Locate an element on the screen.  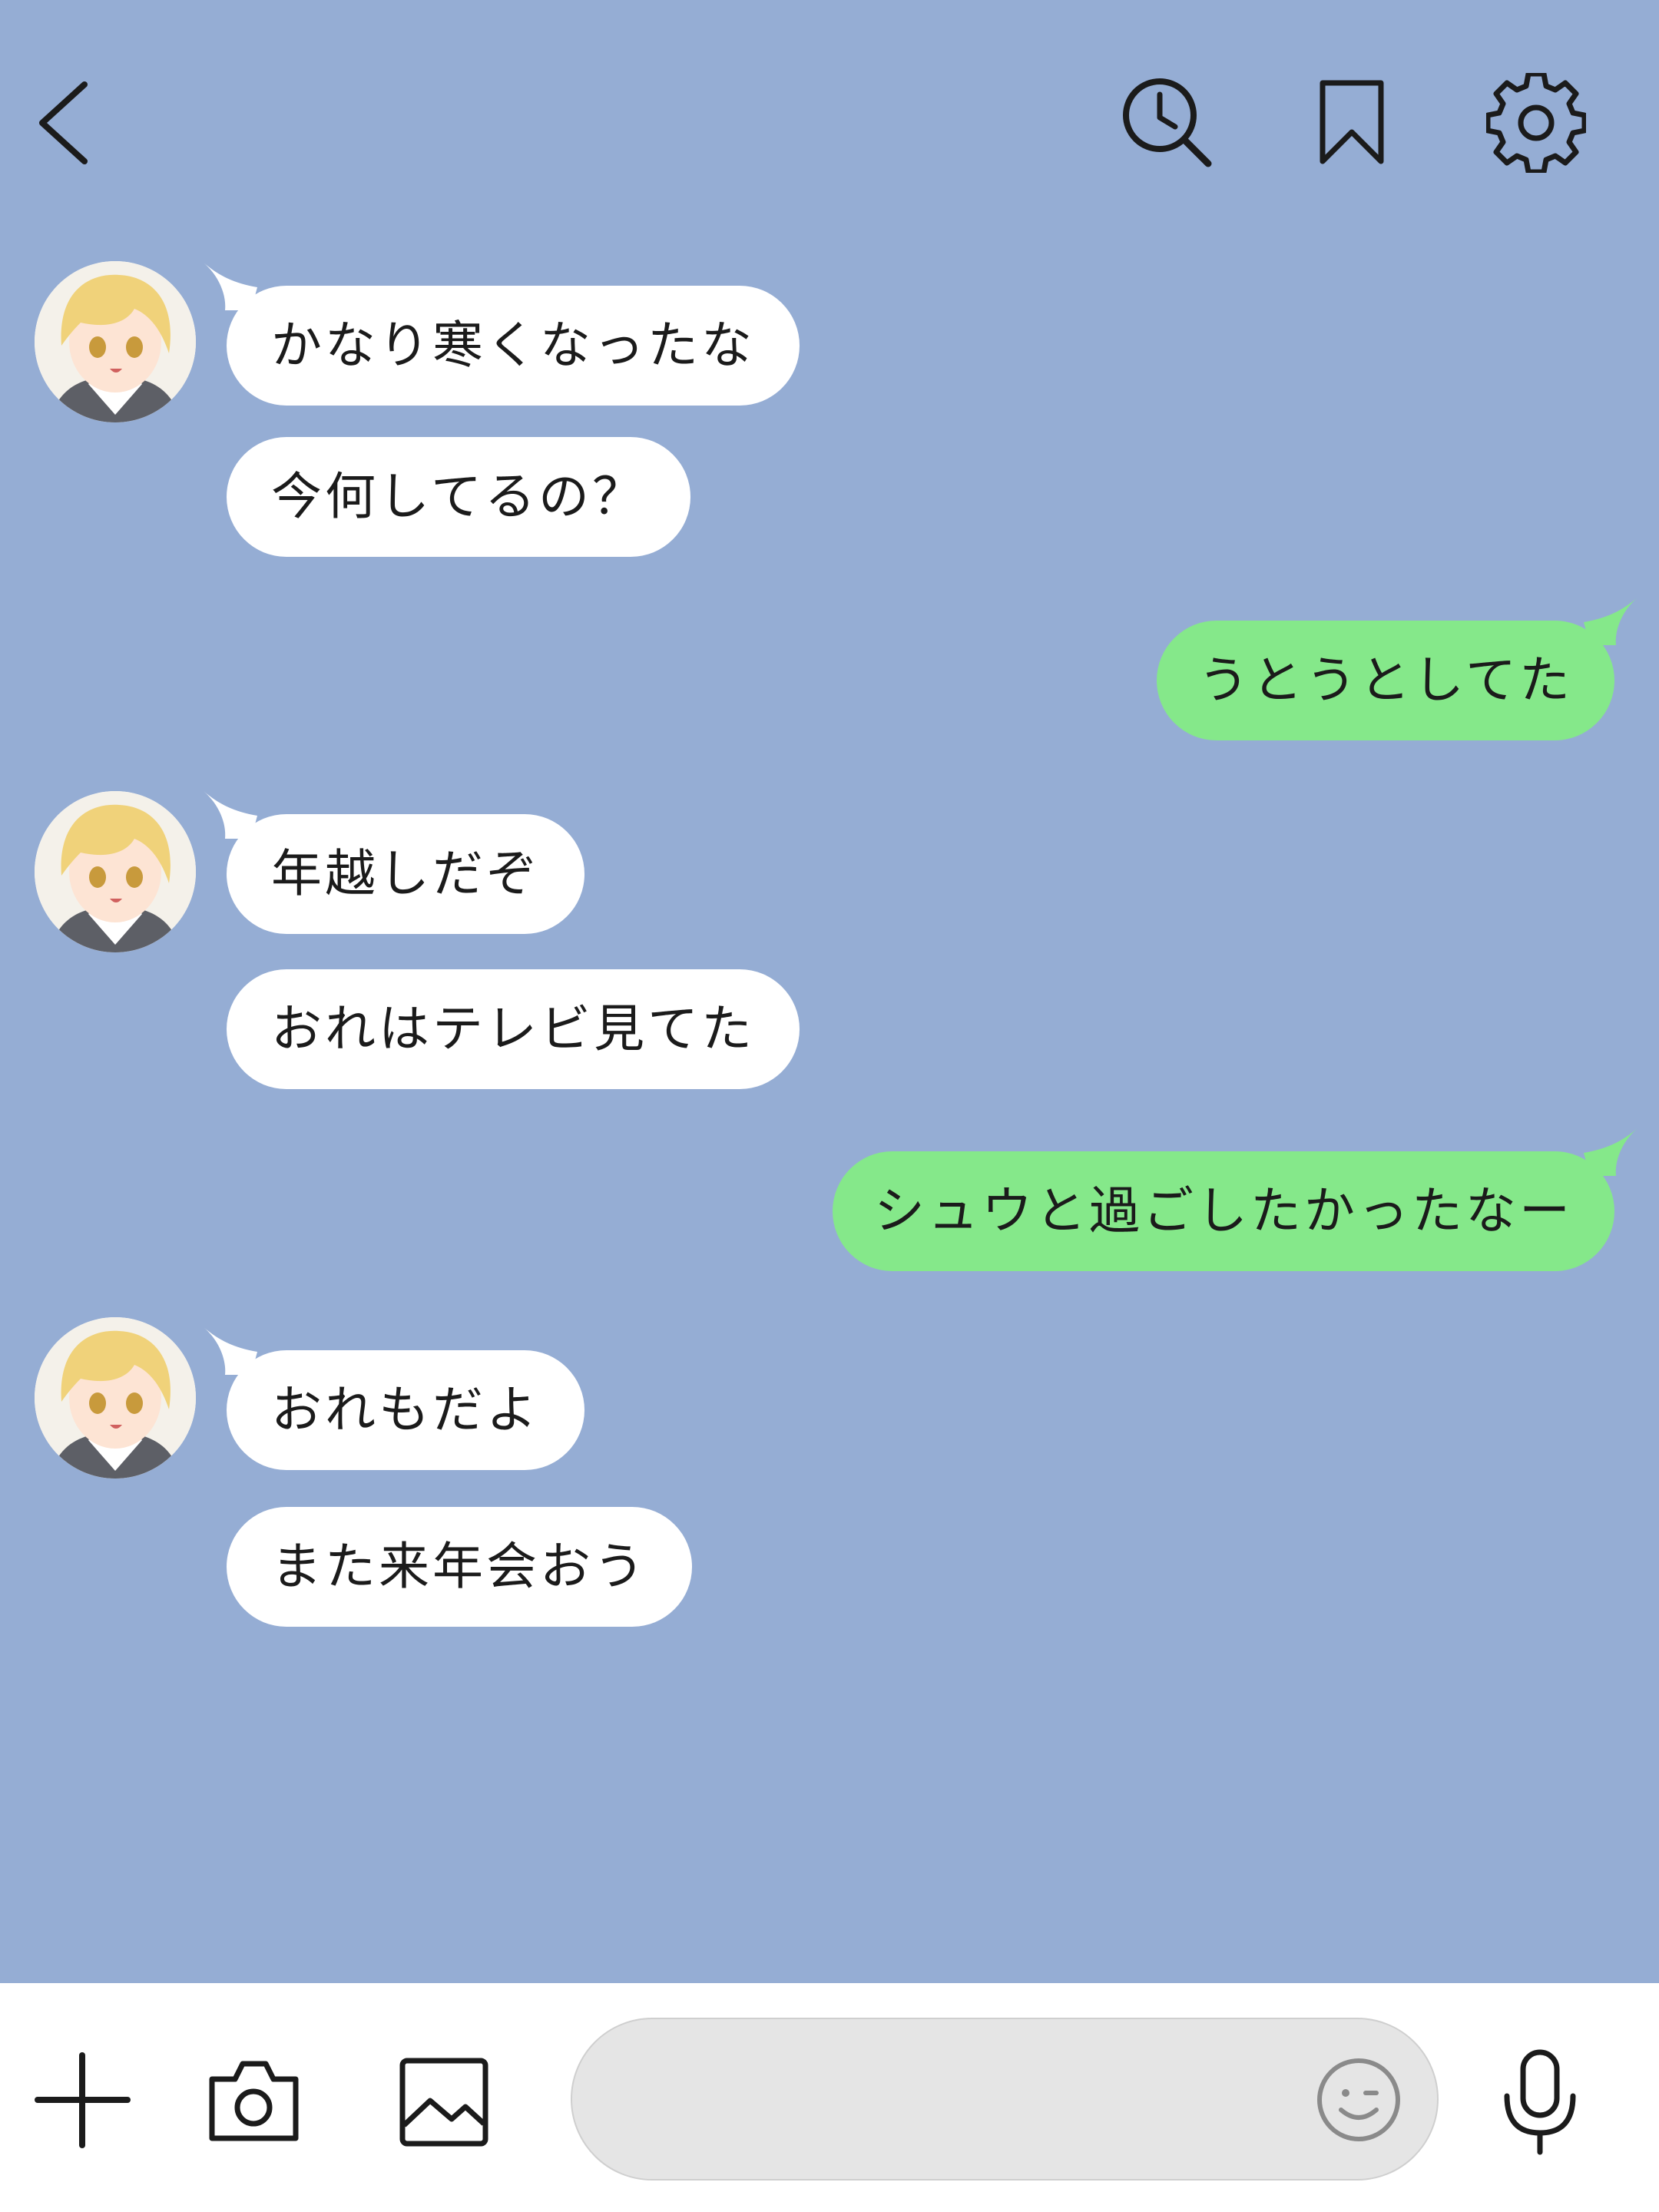
incoming-message: 今何してるの？ is located at coordinates (459, 497).